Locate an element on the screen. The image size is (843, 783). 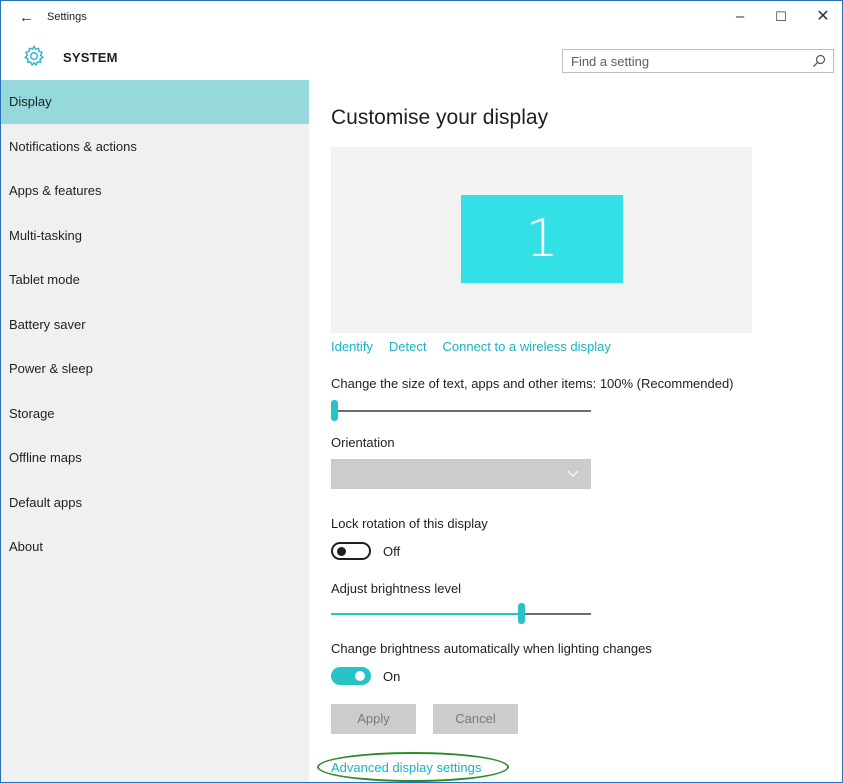
identify-link: Identify is located at coordinates (352, 346).